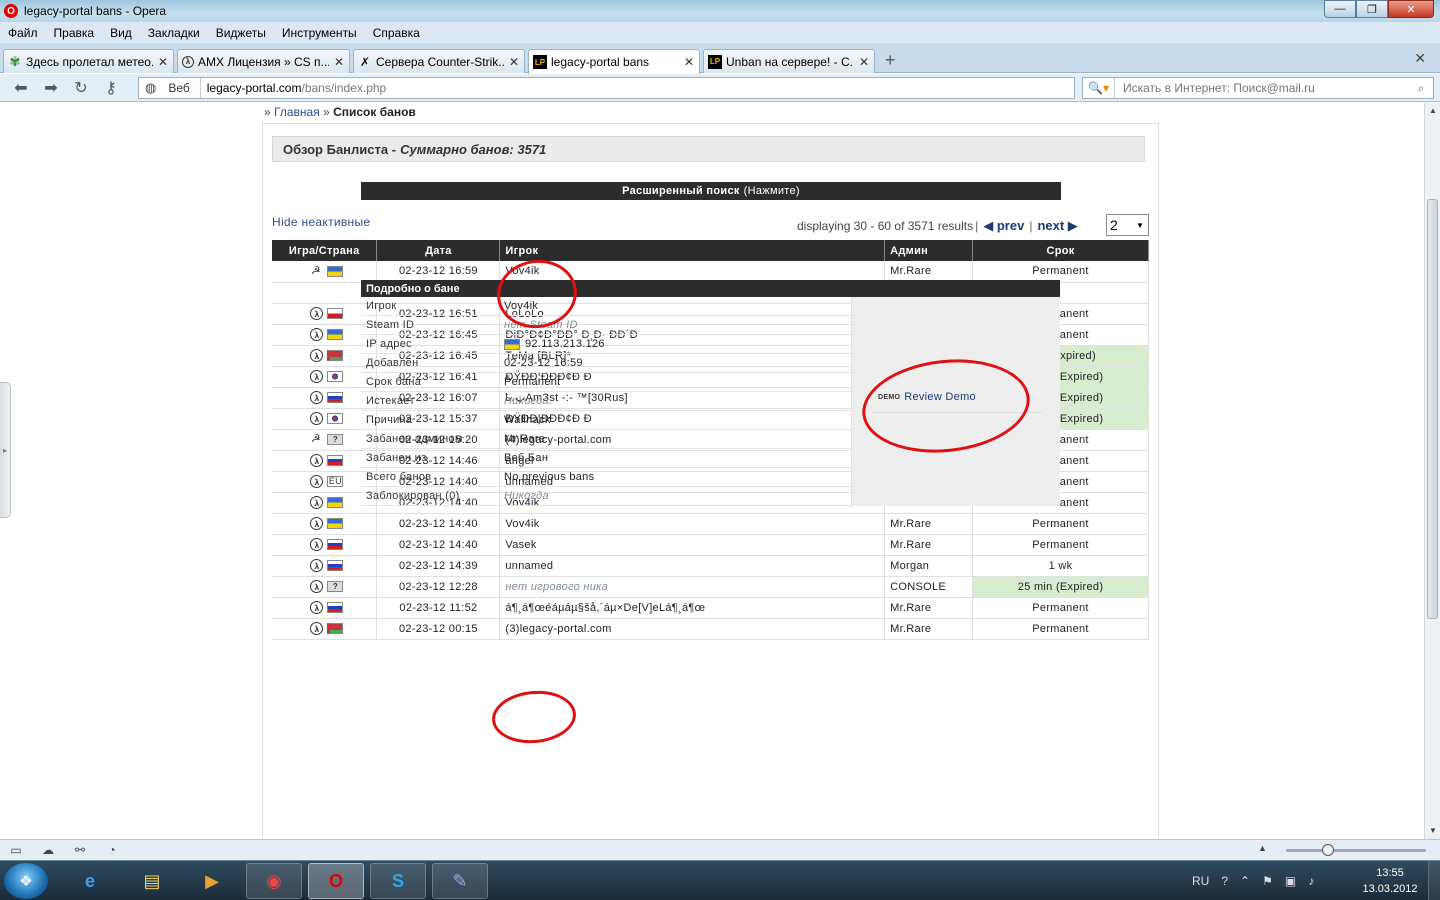 This screenshot has width=1440, height=900. I want to click on paint-icon: ✎, so click(460, 881).